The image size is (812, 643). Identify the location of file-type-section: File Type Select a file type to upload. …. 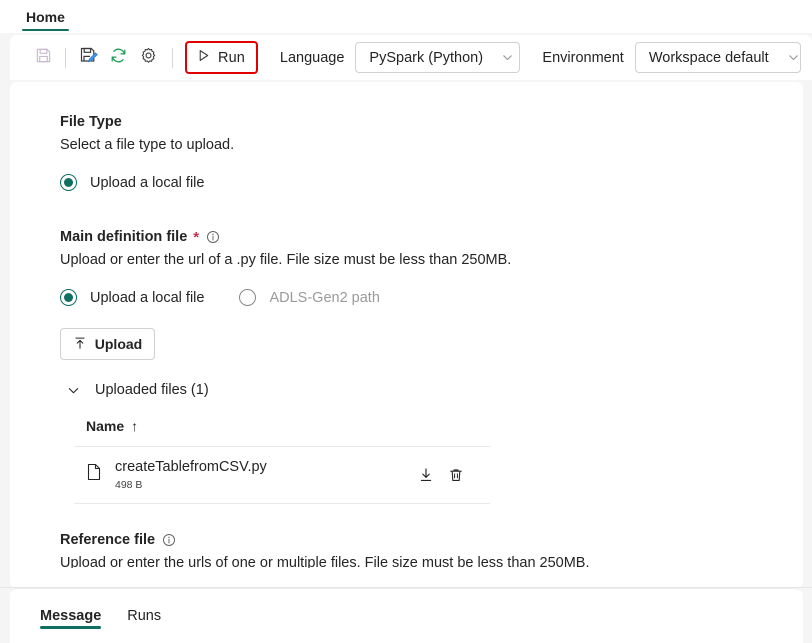
(431, 152).